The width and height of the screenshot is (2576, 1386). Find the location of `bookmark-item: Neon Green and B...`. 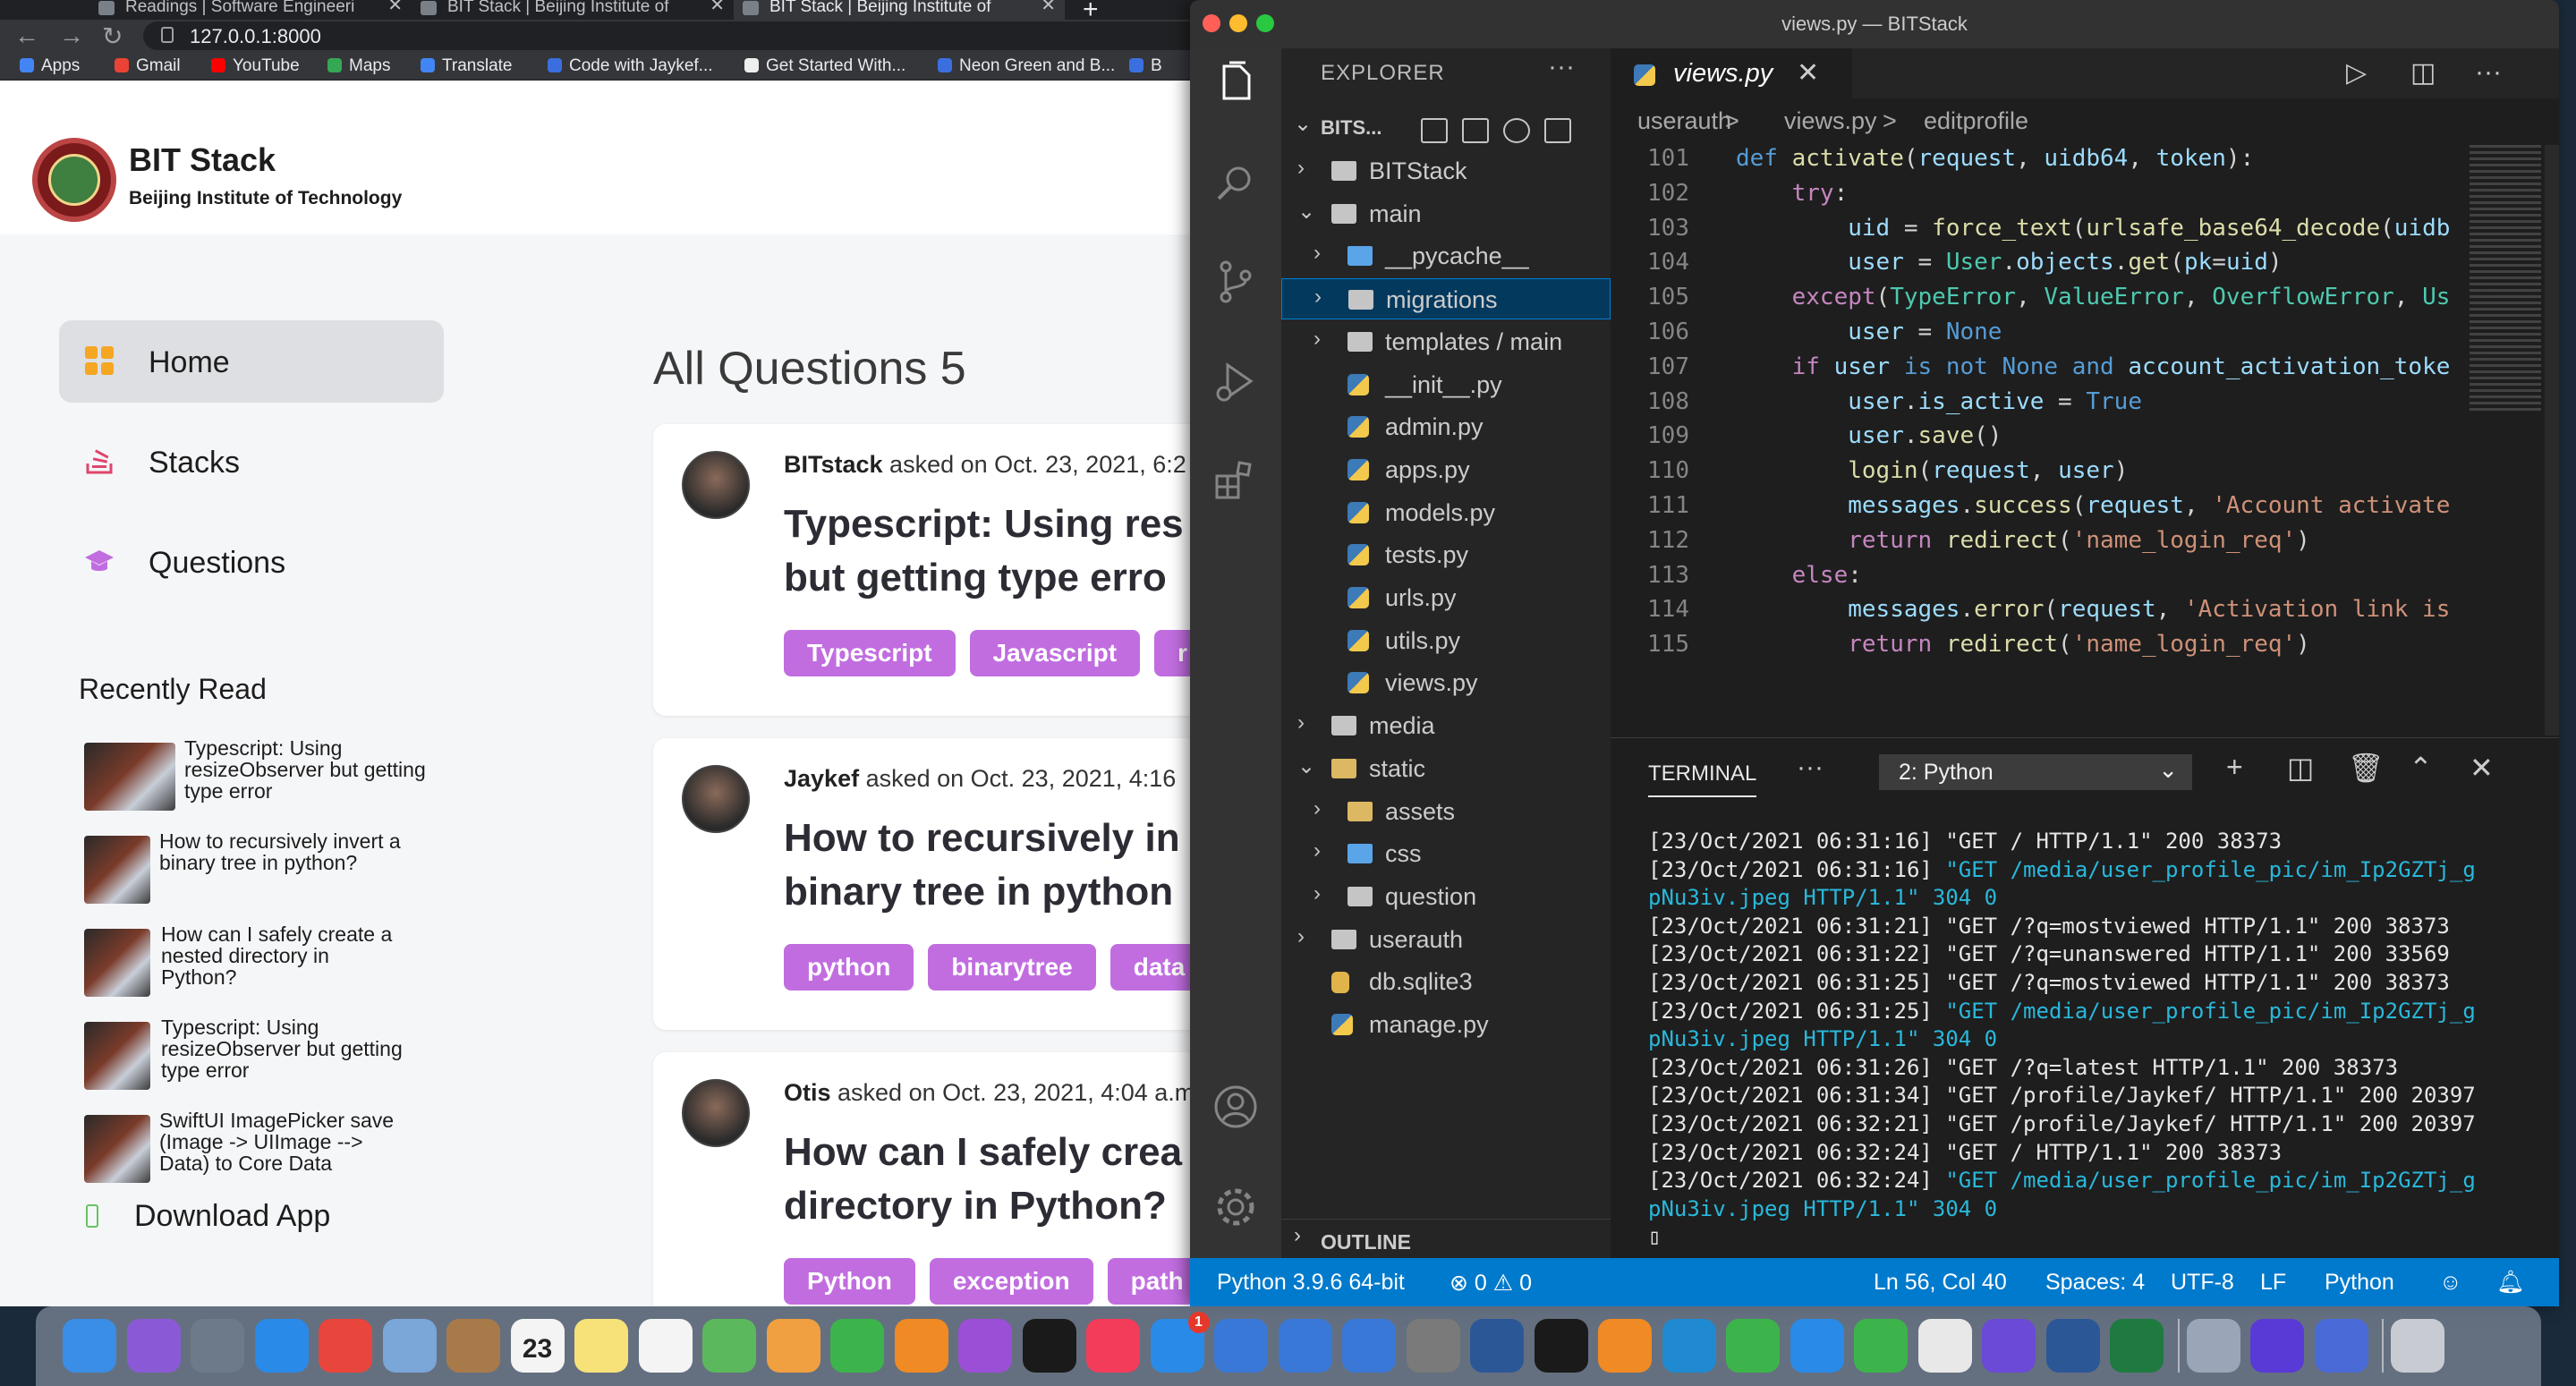

bookmark-item: Neon Green and B... is located at coordinates (1026, 66).